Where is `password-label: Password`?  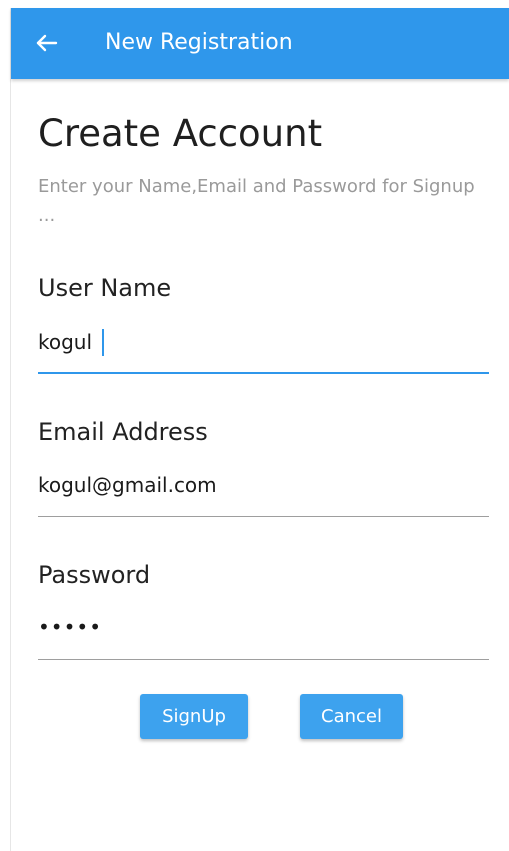 password-label: Password is located at coordinates (94, 575).